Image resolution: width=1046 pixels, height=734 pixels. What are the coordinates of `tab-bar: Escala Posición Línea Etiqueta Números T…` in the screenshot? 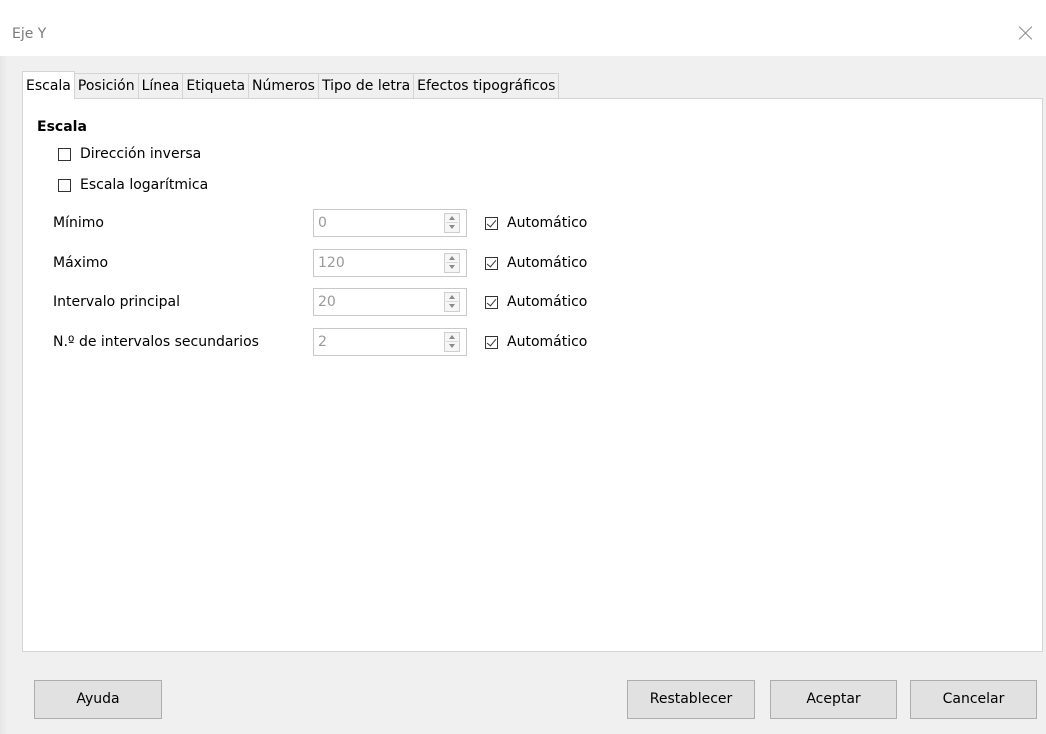 It's located at (291, 85).